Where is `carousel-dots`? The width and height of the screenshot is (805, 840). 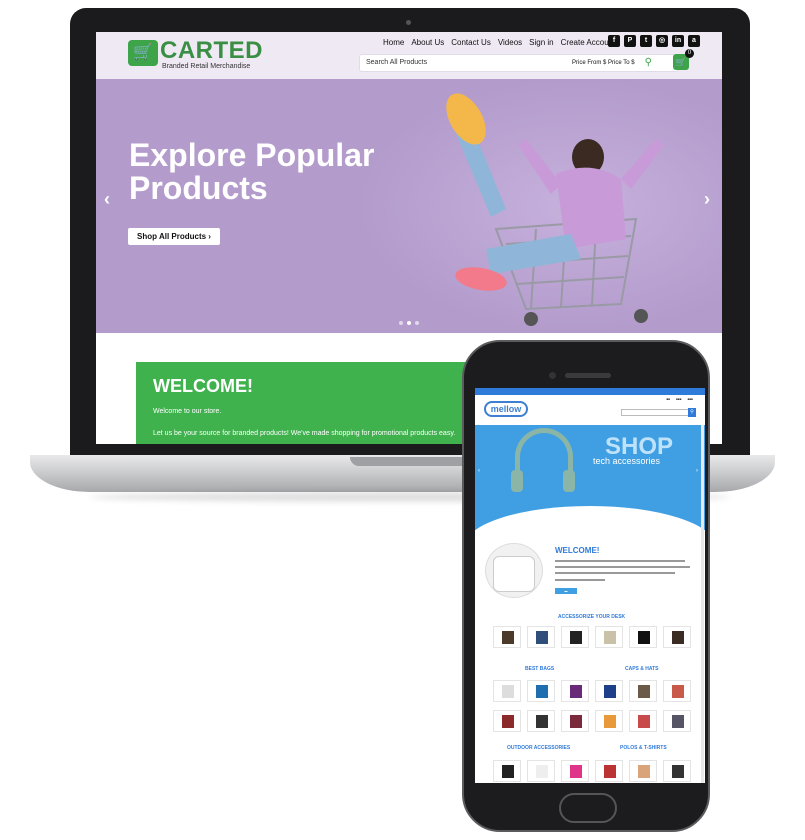 carousel-dots is located at coordinates (409, 323).